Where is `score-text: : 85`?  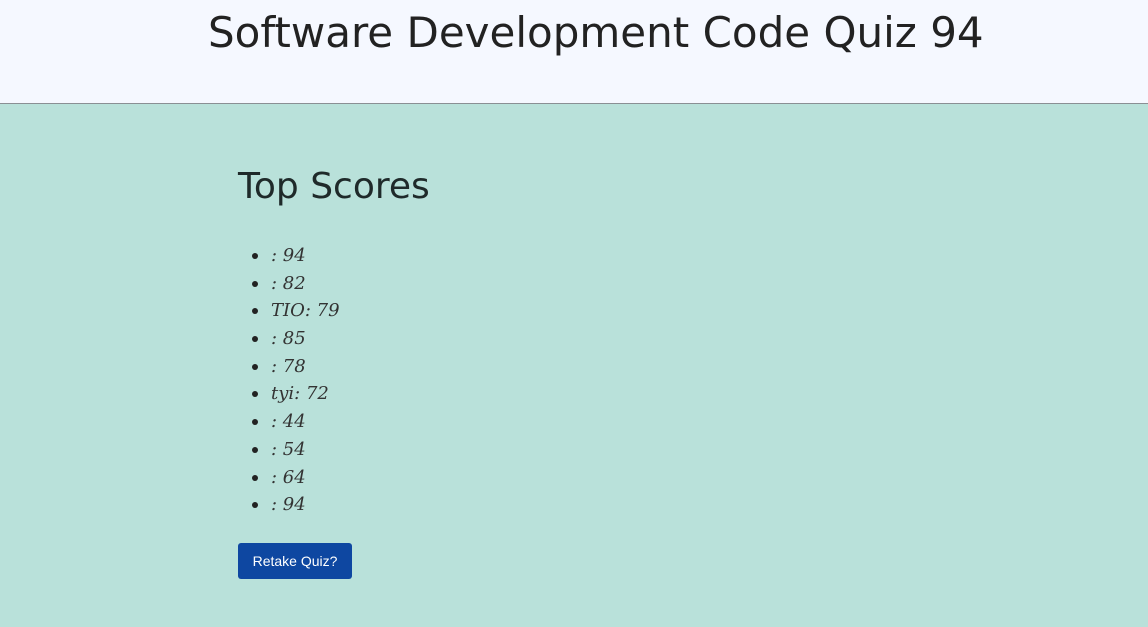
score-text: : 85 is located at coordinates (288, 339).